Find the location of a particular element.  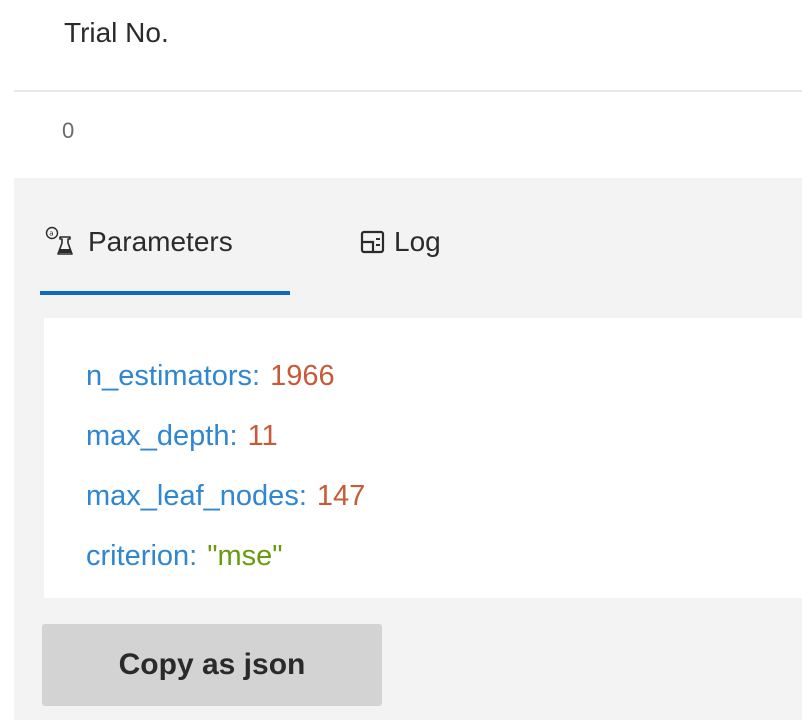

parameters-icon: a is located at coordinates (59, 242).